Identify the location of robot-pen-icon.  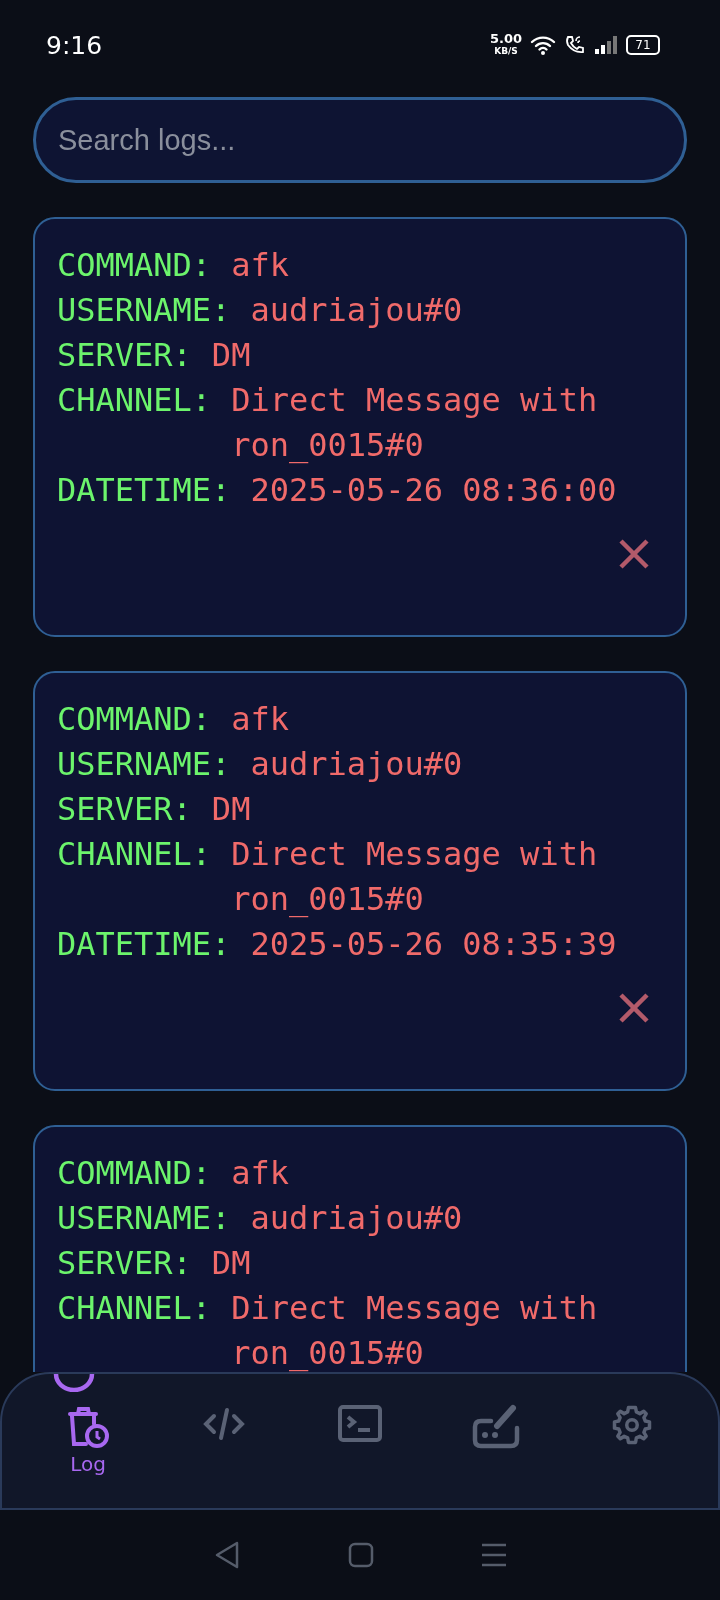
(496, 1427).